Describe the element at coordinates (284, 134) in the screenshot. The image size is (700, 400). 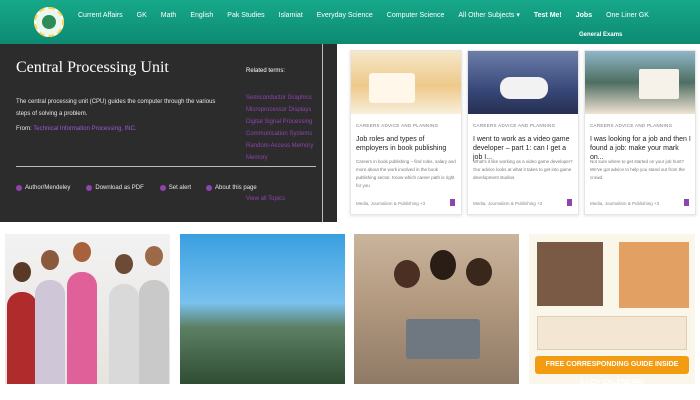
I see `related-term-link: Communication Systems` at that location.